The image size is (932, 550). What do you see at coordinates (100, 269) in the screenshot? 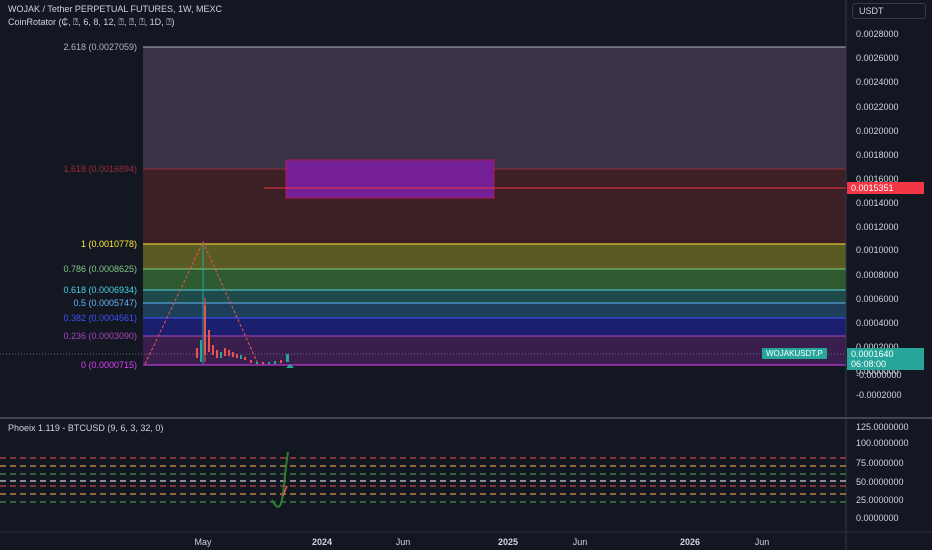
I see `fib-label-786: 0.786 (0.0008625)` at bounding box center [100, 269].